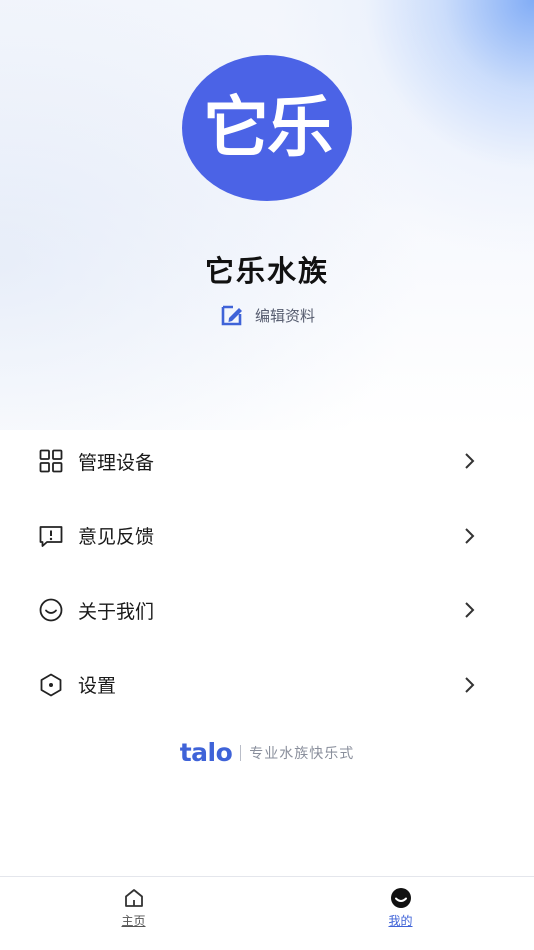 The image size is (534, 950). Describe the element at coordinates (284, 315) in the screenshot. I see `edit-profile-label: 编辑资料` at that location.